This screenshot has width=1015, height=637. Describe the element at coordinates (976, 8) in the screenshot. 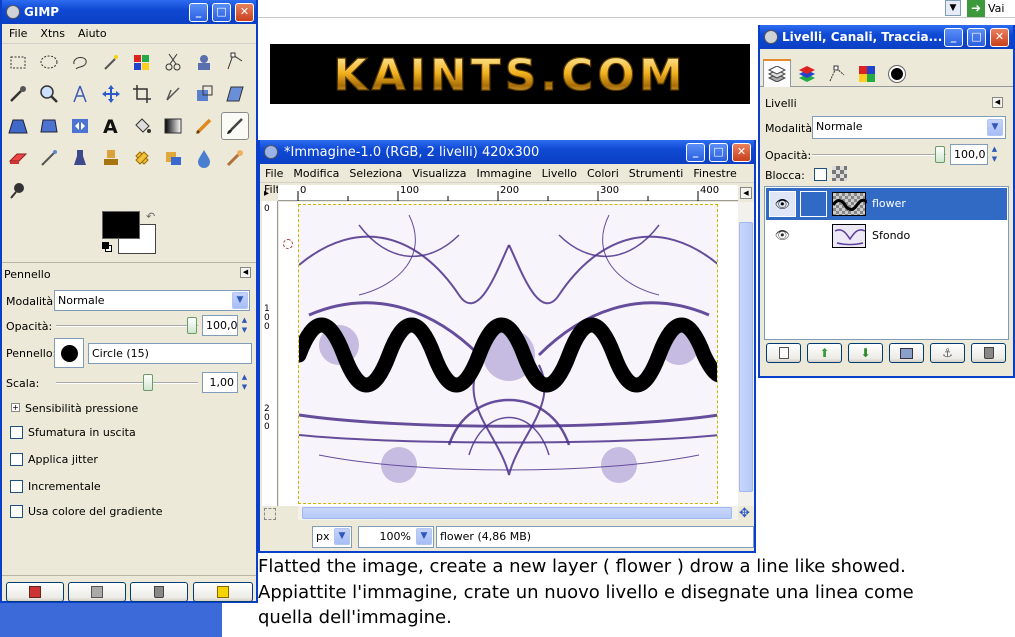

I see `go-arrow-icon: ➜` at that location.